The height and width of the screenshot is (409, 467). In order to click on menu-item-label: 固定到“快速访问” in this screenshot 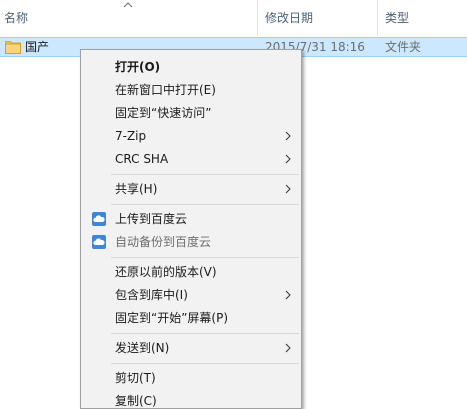, I will do `click(163, 113)`.